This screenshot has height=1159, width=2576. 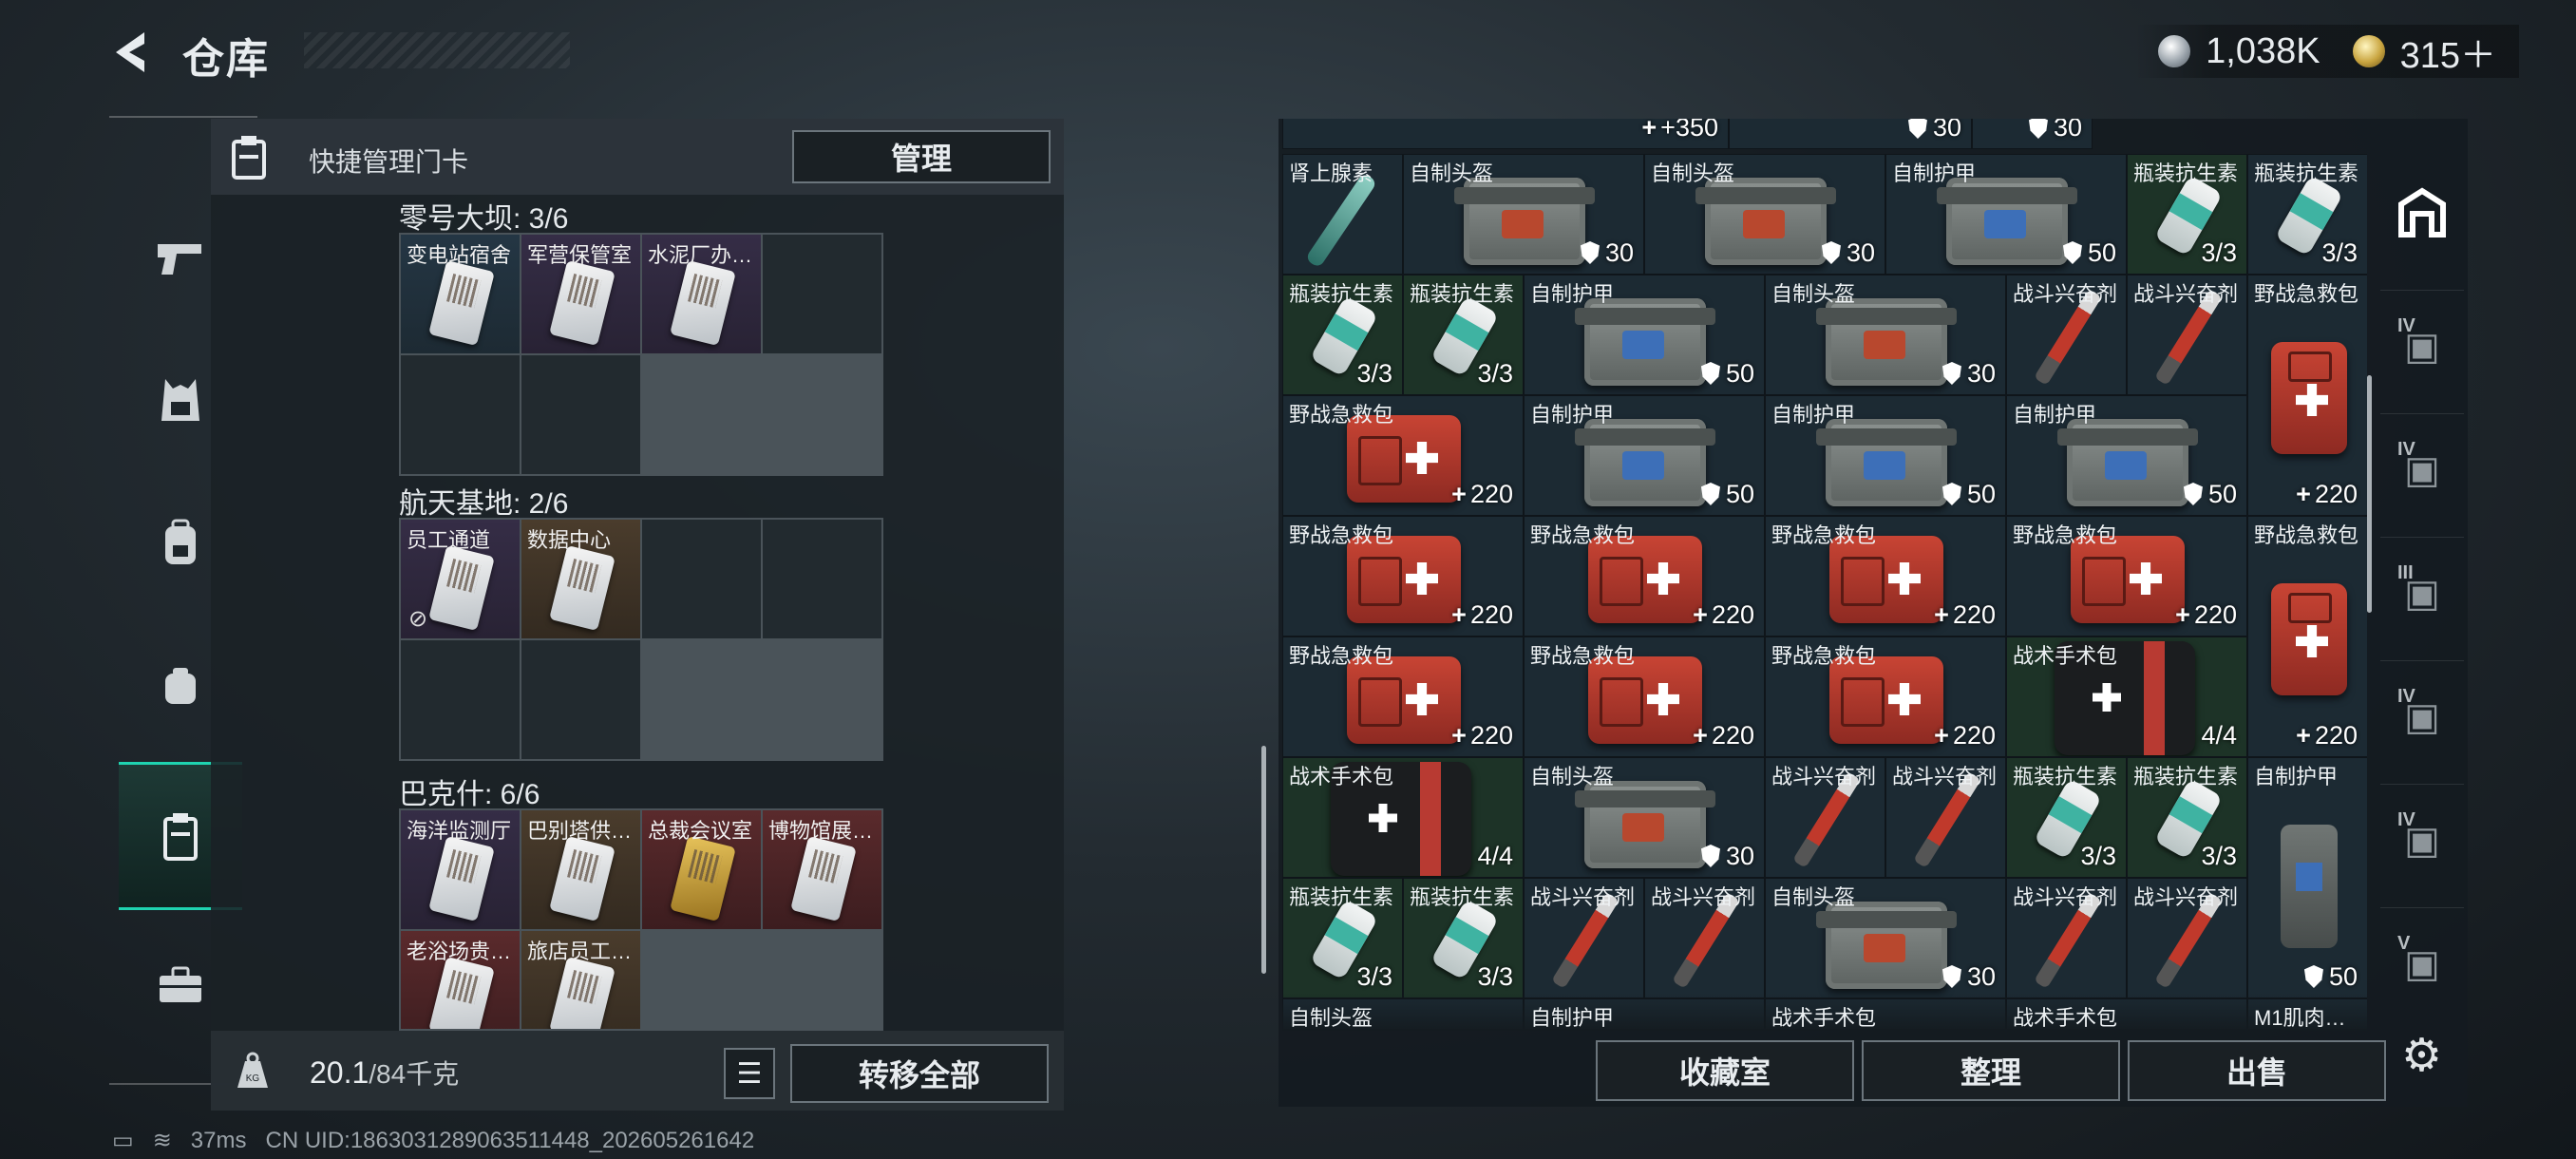 I want to click on body-armor-icon, so click(x=2309, y=886).